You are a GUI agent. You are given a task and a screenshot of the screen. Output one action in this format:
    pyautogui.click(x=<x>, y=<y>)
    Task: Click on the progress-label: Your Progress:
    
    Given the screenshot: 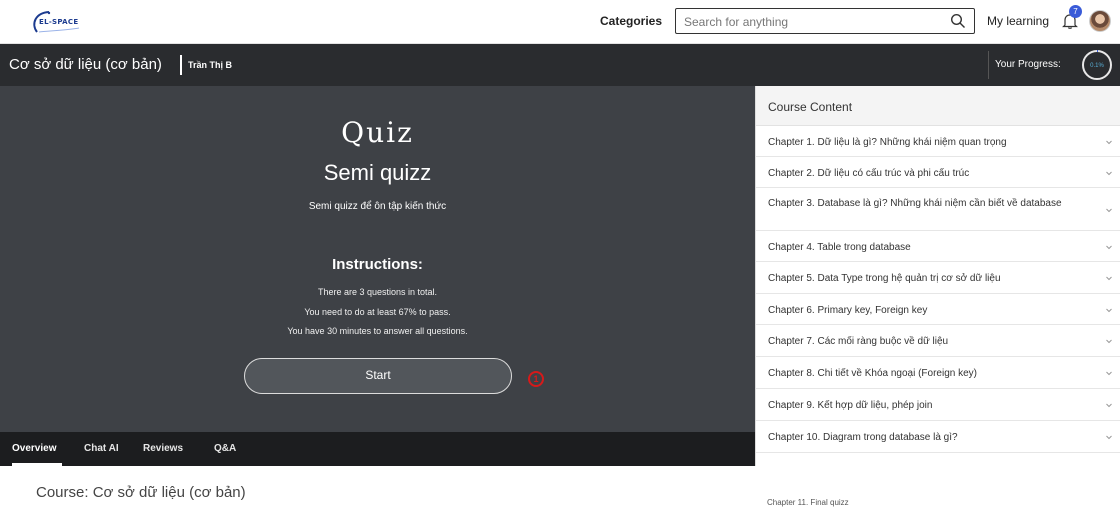 What is the action you would take?
    pyautogui.click(x=1028, y=64)
    